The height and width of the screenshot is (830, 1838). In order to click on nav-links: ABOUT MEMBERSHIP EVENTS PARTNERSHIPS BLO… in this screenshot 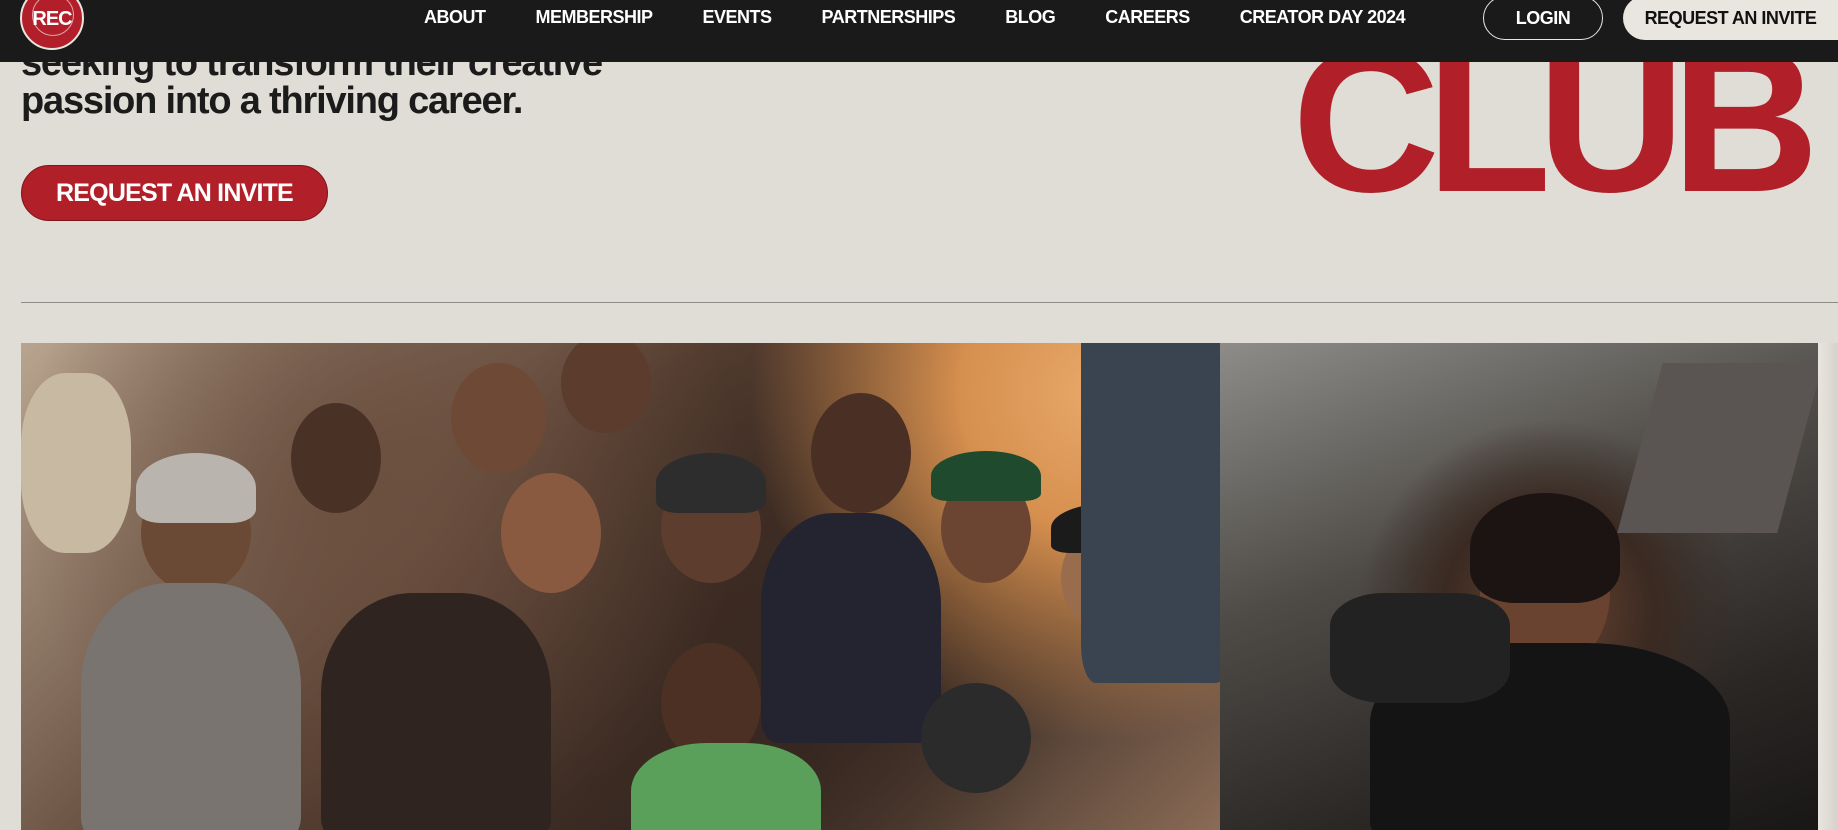, I will do `click(915, 17)`.